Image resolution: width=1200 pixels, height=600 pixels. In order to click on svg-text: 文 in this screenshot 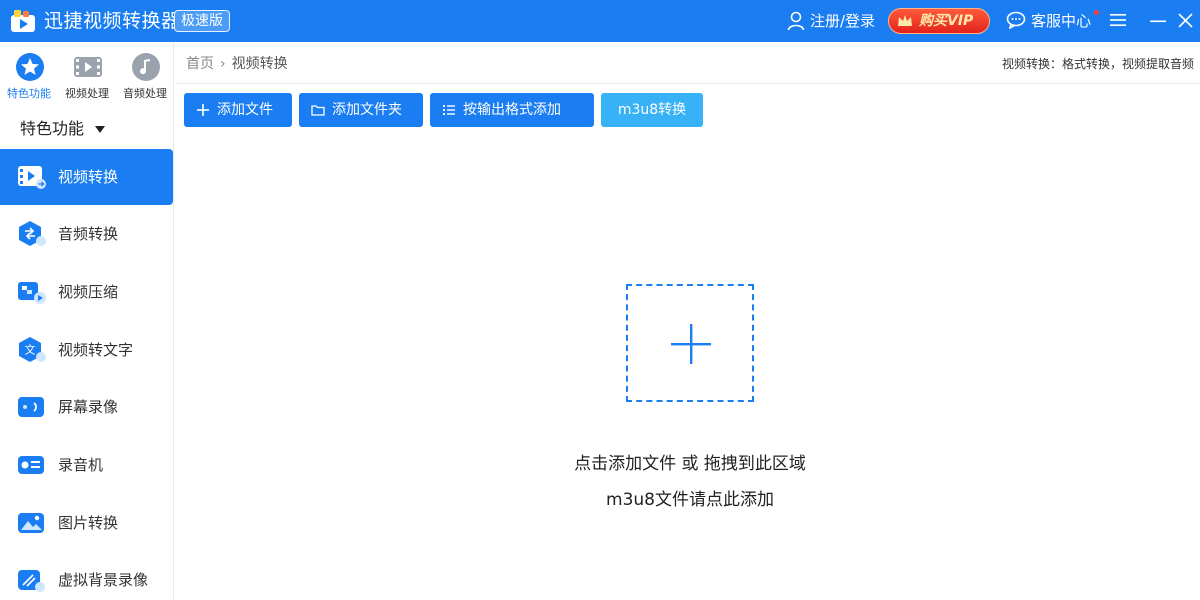, I will do `click(30, 350)`.